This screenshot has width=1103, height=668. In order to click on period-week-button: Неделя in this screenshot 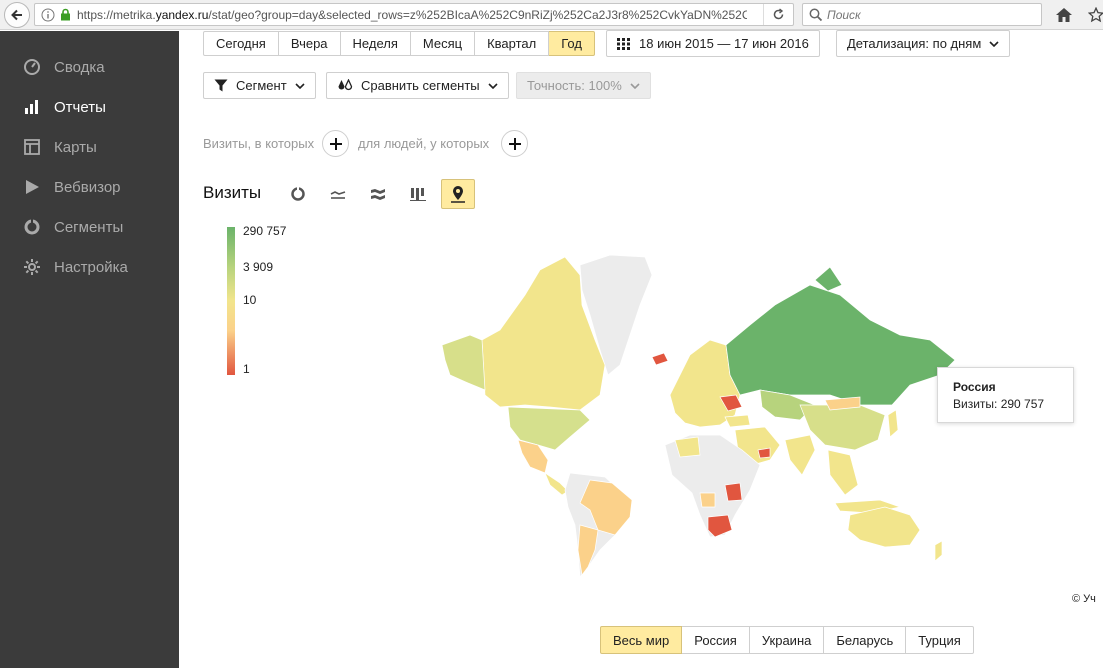, I will do `click(375, 43)`.